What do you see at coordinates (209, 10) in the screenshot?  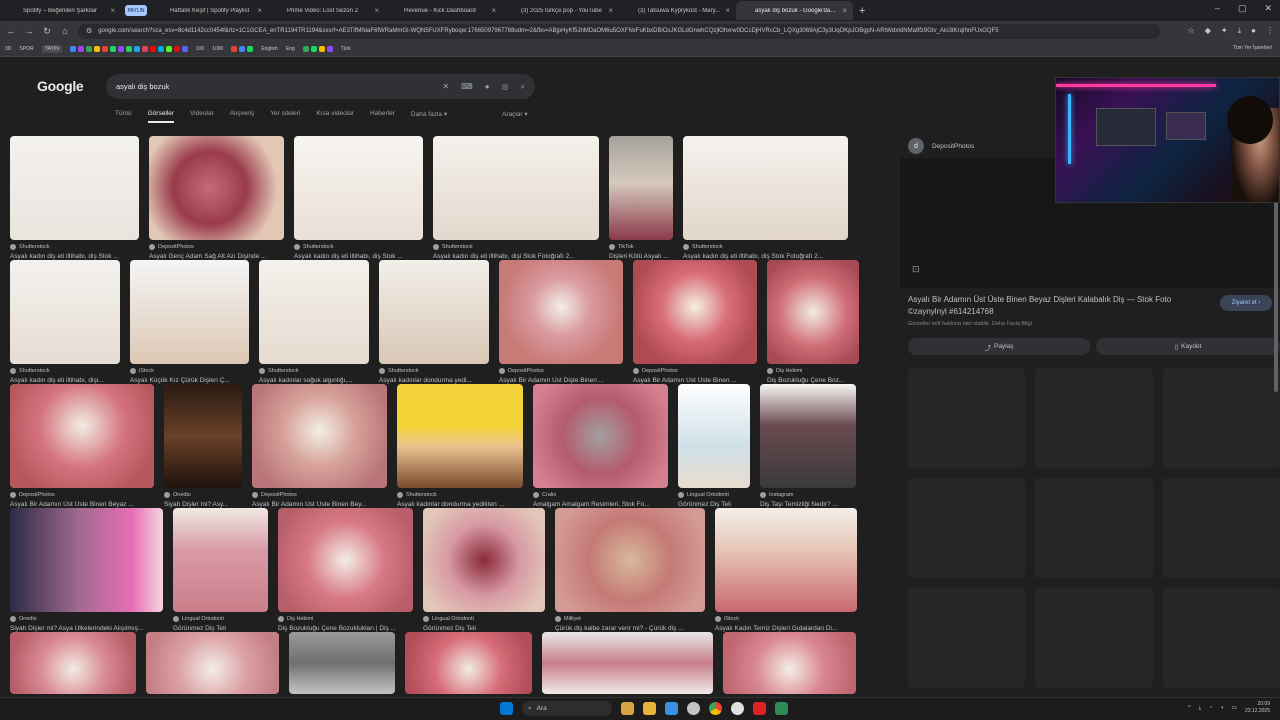 I see `tab-1: Haftalık Keşif | Spotify Playlist ×` at bounding box center [209, 10].